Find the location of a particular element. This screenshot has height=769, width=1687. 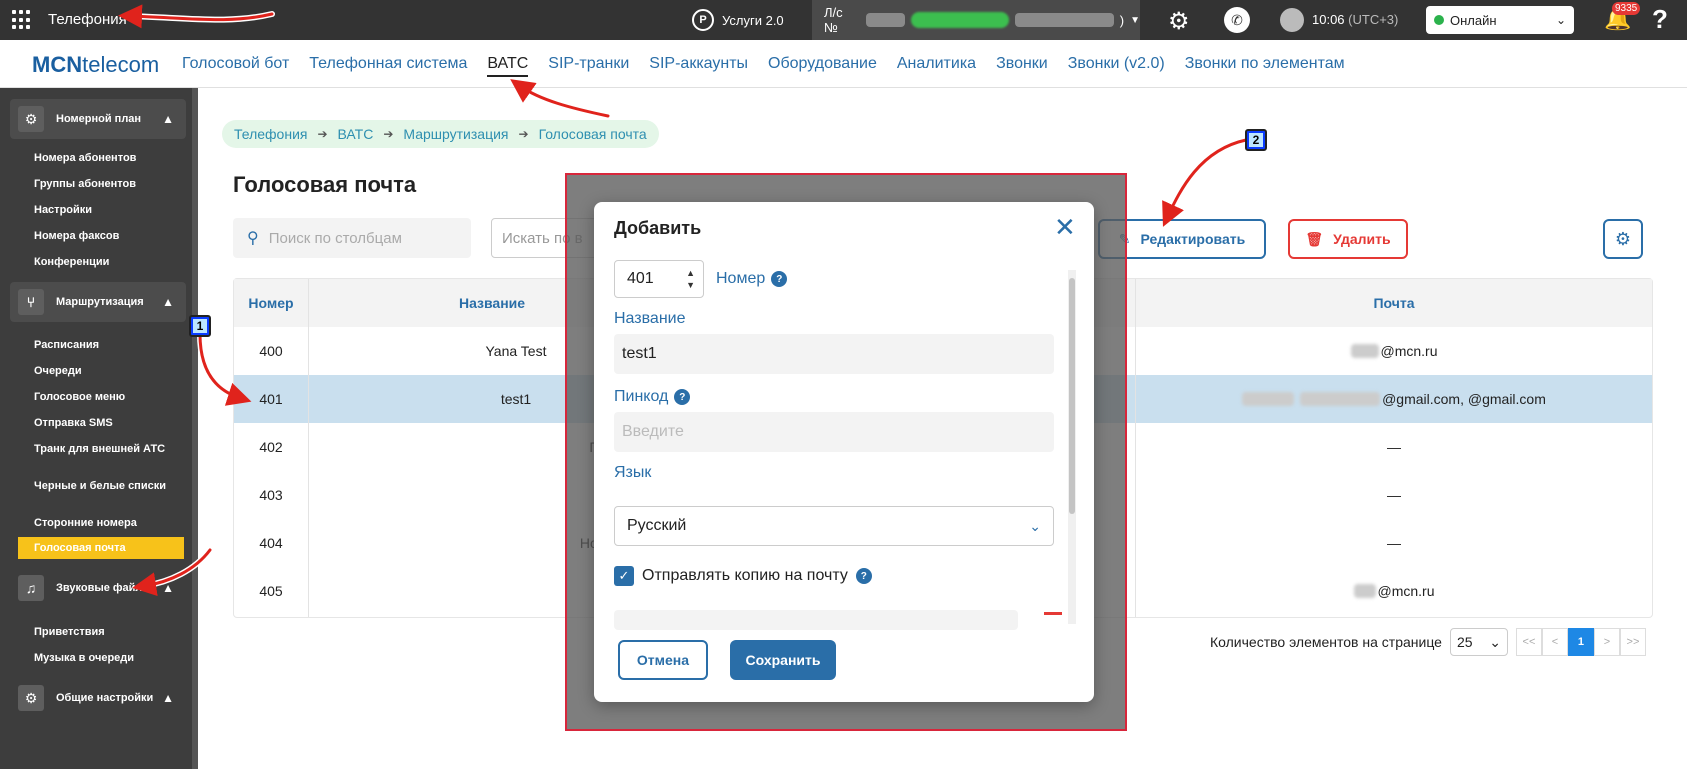

name-input: test1 is located at coordinates (834, 354).